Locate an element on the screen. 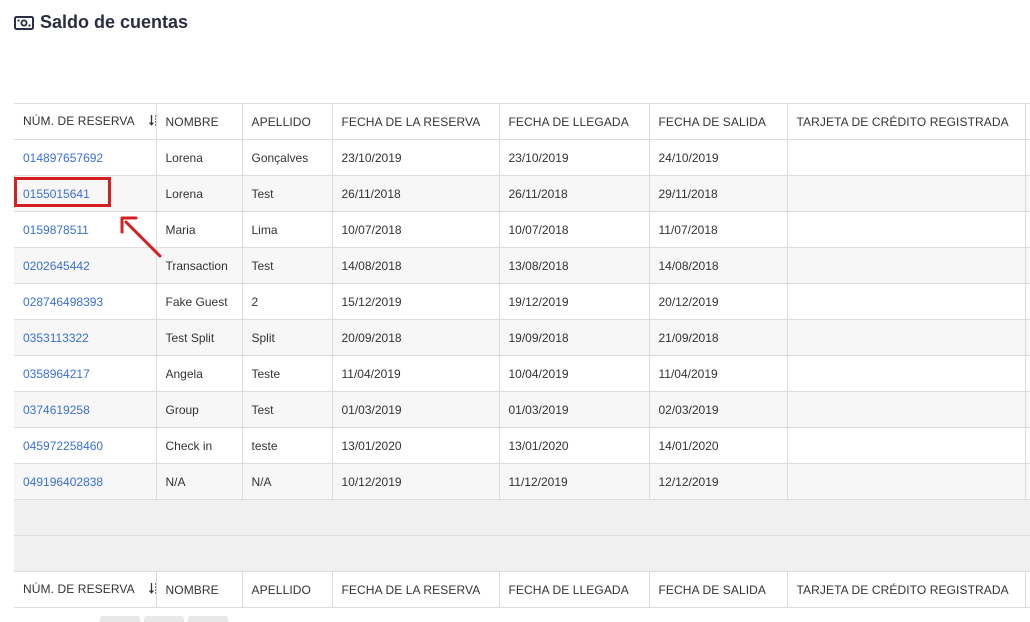 This screenshot has height=622, width=1030. pagination is located at coordinates (164, 619).